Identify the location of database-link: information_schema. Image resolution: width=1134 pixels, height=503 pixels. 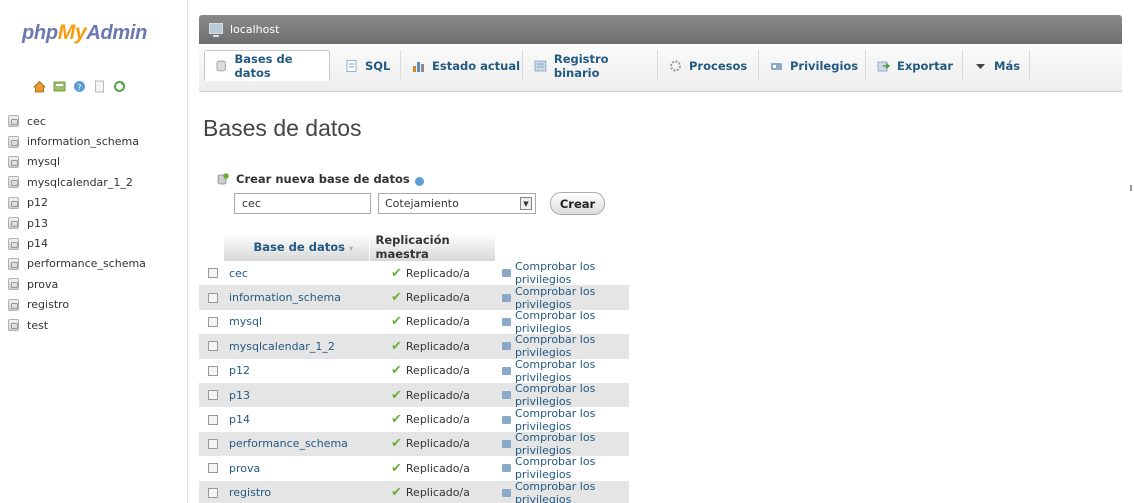
(282, 297).